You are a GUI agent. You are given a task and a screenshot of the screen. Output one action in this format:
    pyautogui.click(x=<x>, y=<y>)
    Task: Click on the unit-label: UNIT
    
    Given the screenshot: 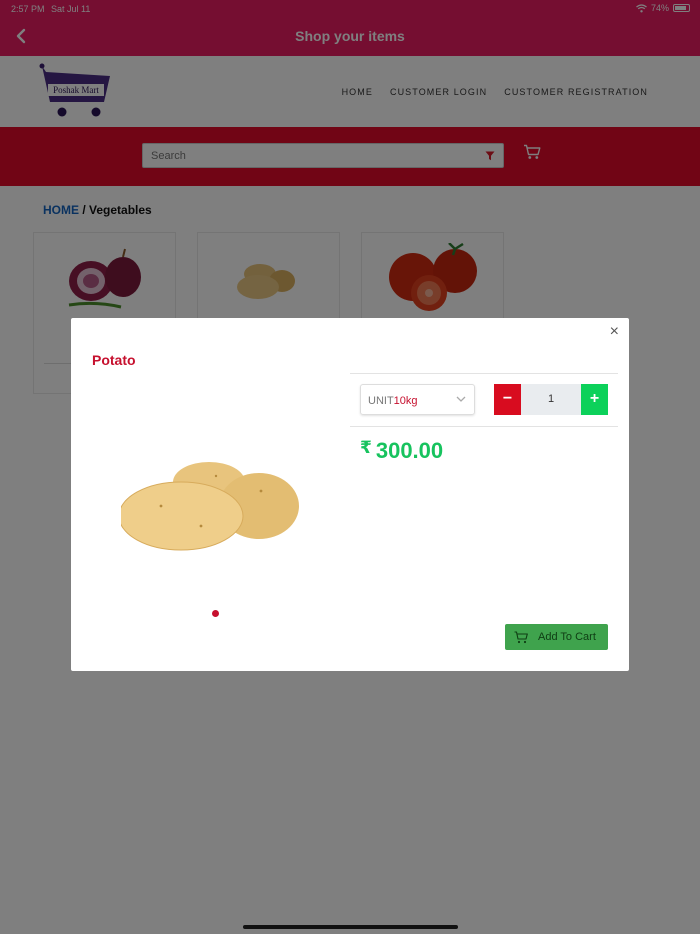 What is the action you would take?
    pyautogui.click(x=381, y=401)
    